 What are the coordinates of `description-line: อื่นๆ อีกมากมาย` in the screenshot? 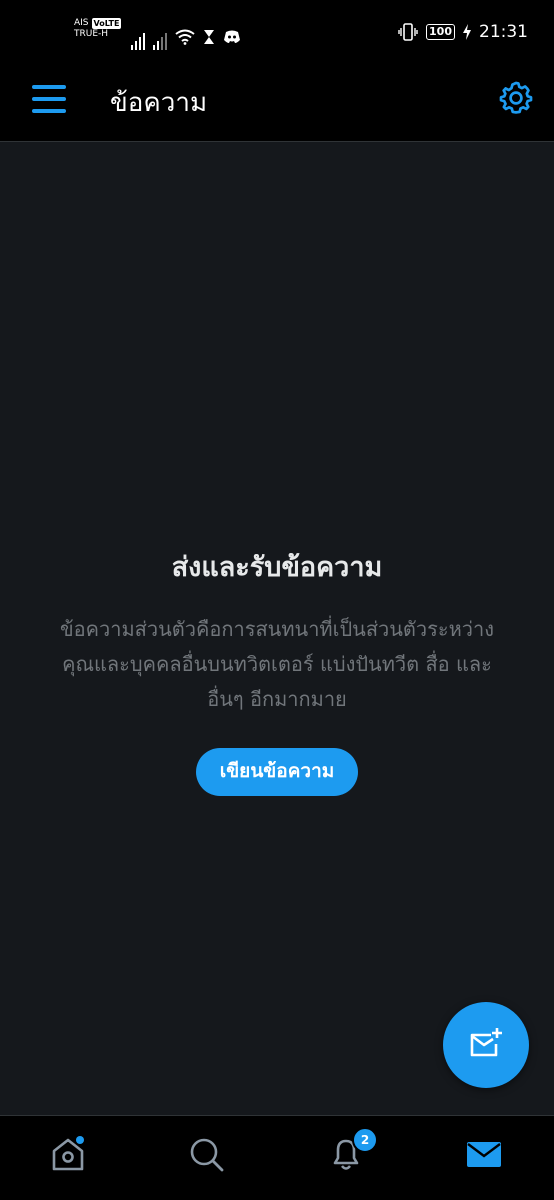 It's located at (277, 699).